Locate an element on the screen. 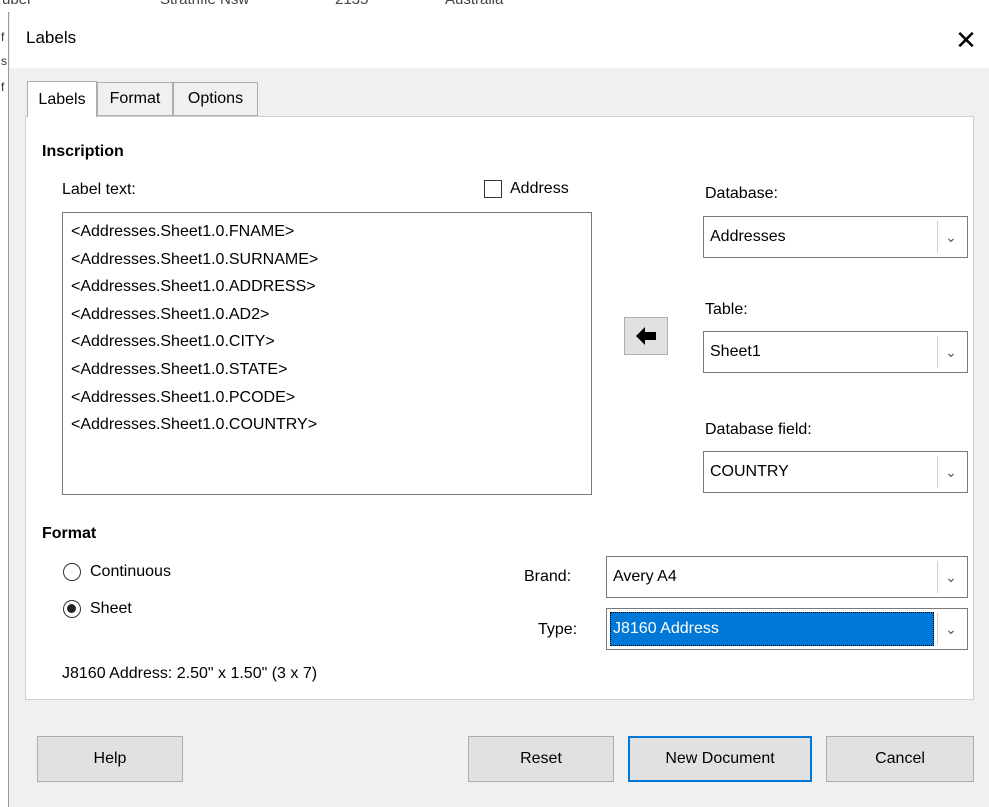  type-select: J8160 Address ⌄ is located at coordinates (787, 629).